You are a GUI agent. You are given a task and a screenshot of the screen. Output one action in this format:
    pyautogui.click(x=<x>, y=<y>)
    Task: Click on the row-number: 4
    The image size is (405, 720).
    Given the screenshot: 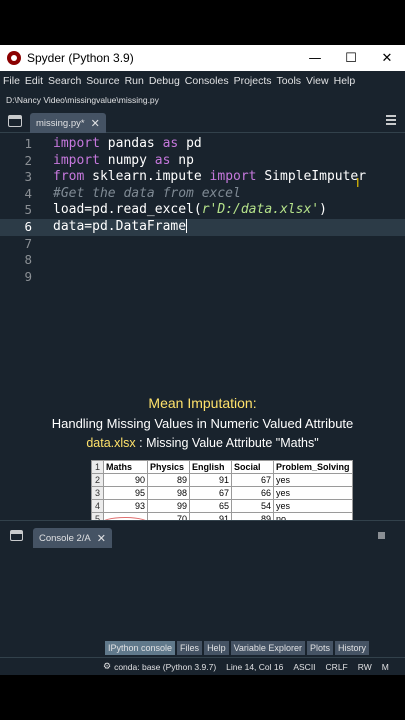 What is the action you would take?
    pyautogui.click(x=97, y=506)
    